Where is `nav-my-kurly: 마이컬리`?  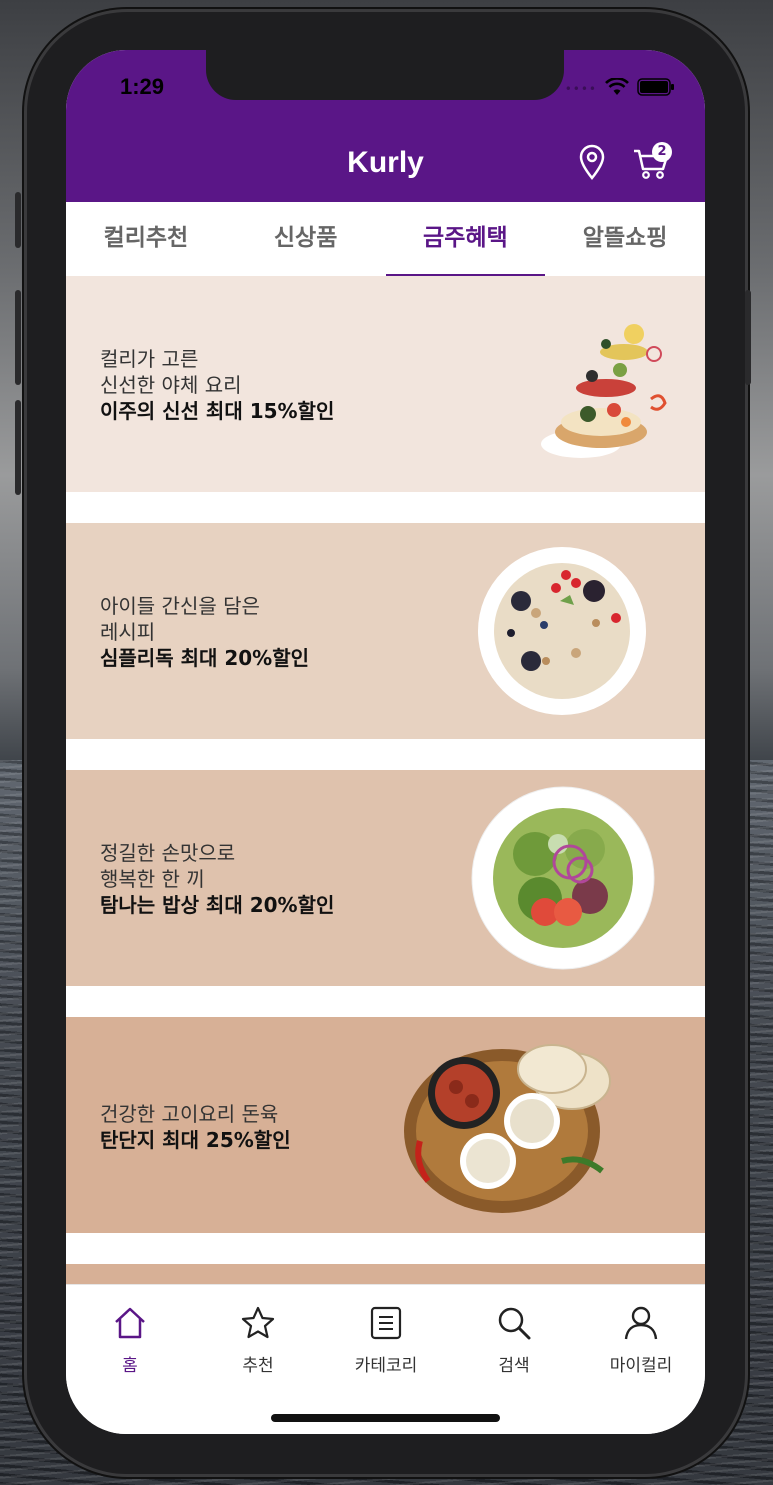 nav-my-kurly: 마이컬리 is located at coordinates (641, 1340).